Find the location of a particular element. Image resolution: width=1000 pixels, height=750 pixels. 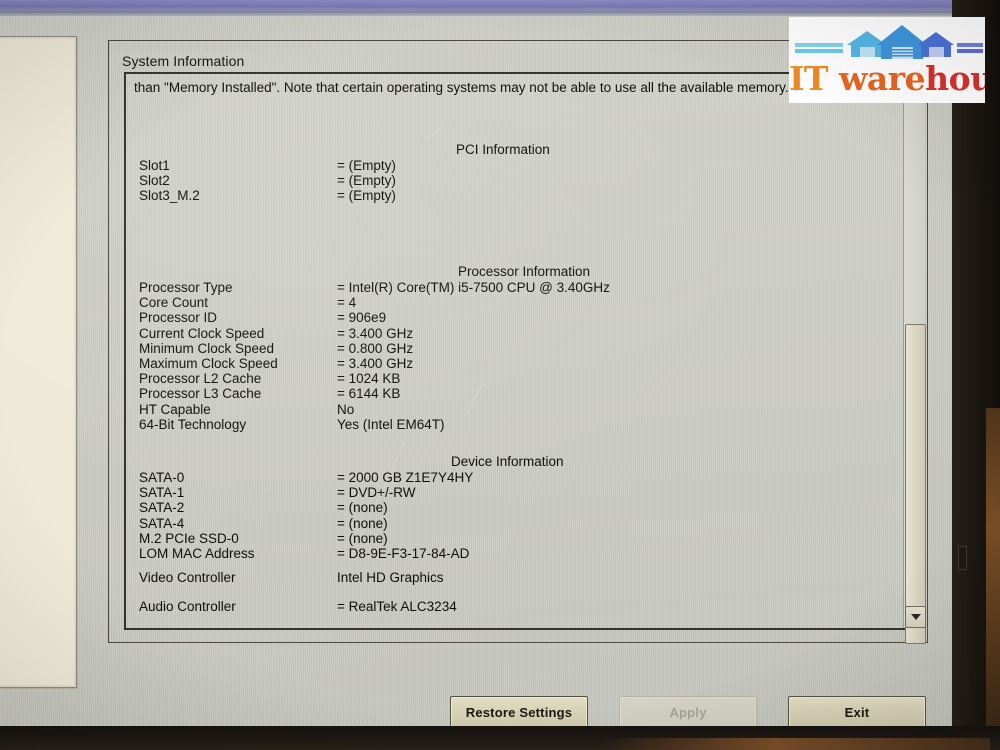

row-key: Audio Controller is located at coordinates (187, 606).